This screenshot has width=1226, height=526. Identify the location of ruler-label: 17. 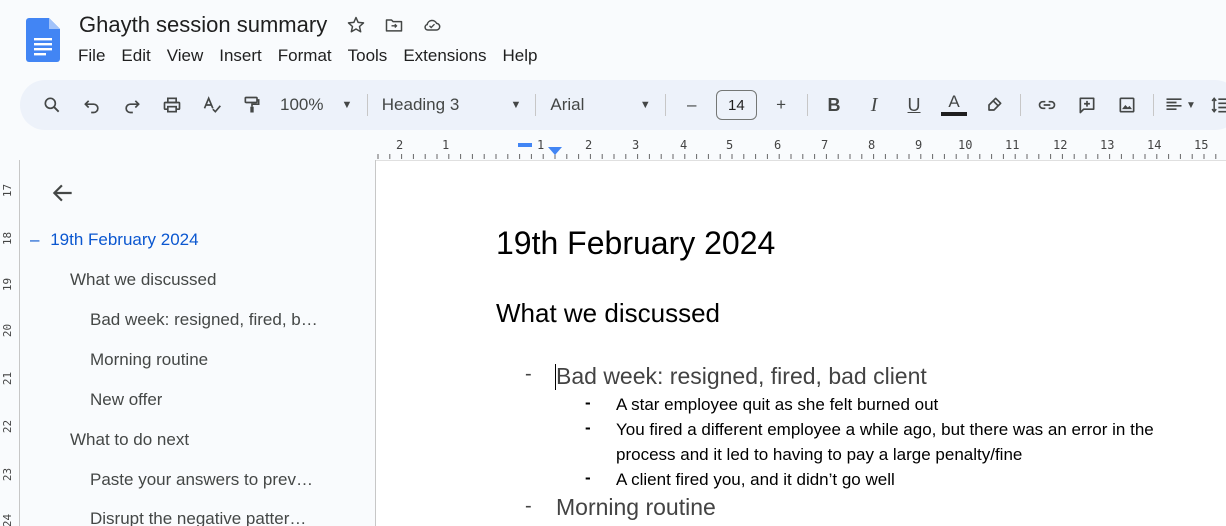
(8, 190).